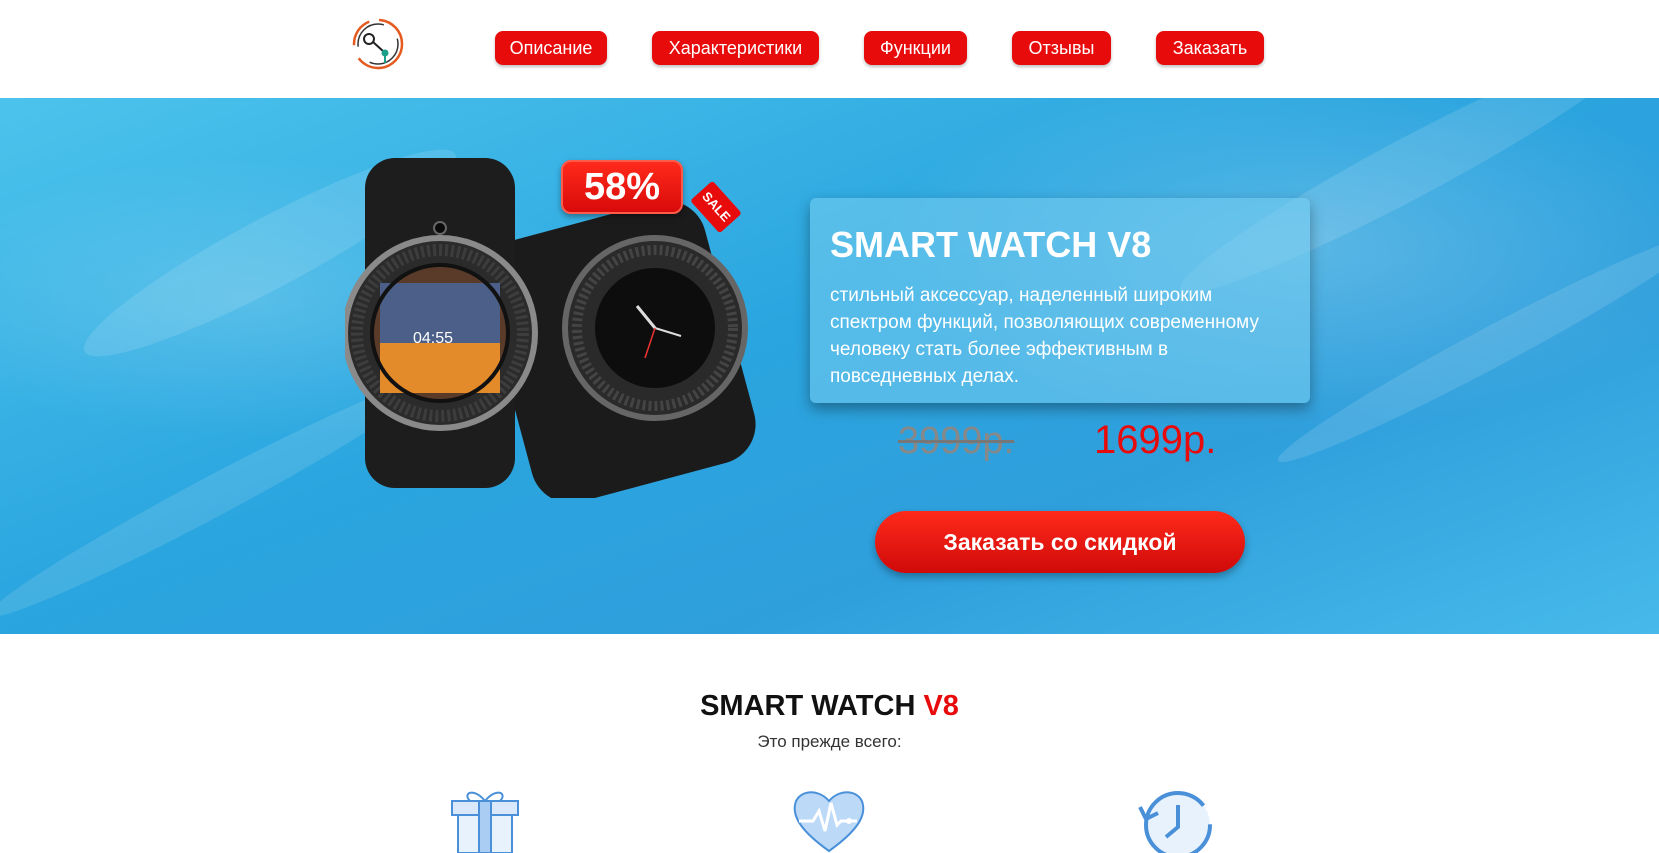 This screenshot has width=1659, height=853. What do you see at coordinates (829, 822) in the screenshot?
I see `heart-pulse-icon` at bounding box center [829, 822].